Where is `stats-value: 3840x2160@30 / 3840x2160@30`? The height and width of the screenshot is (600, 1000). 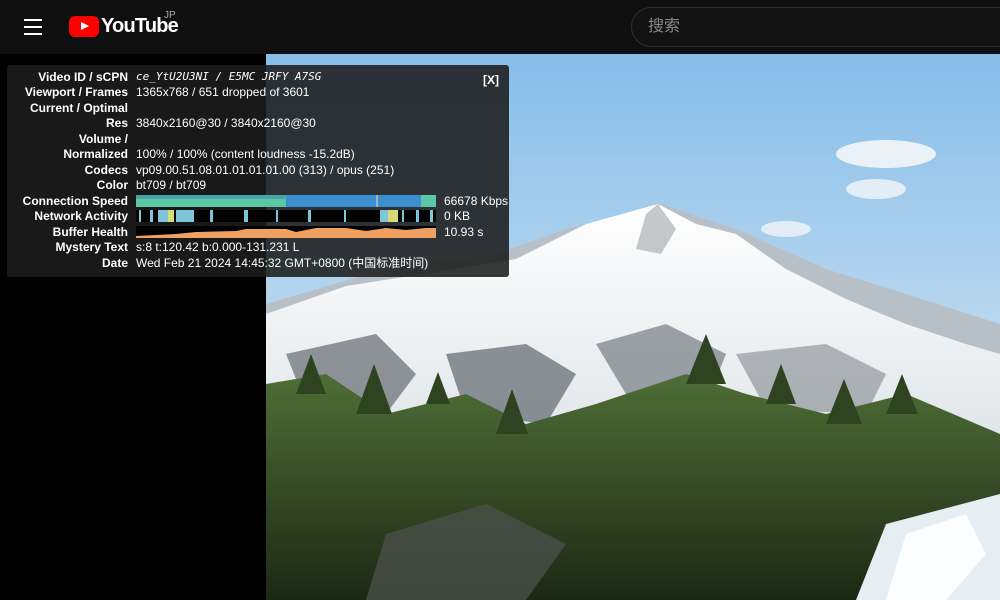 stats-value: 3840x2160@30 / 3840x2160@30 is located at coordinates (226, 123).